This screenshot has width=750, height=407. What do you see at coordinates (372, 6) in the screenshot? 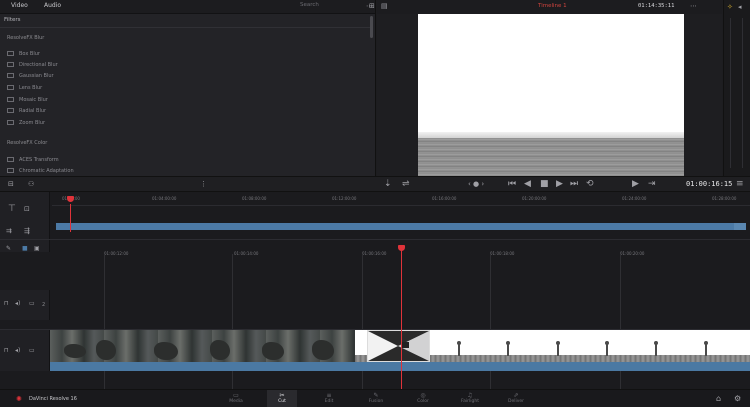
I see `grid-view-icon: ⊞` at bounding box center [372, 6].